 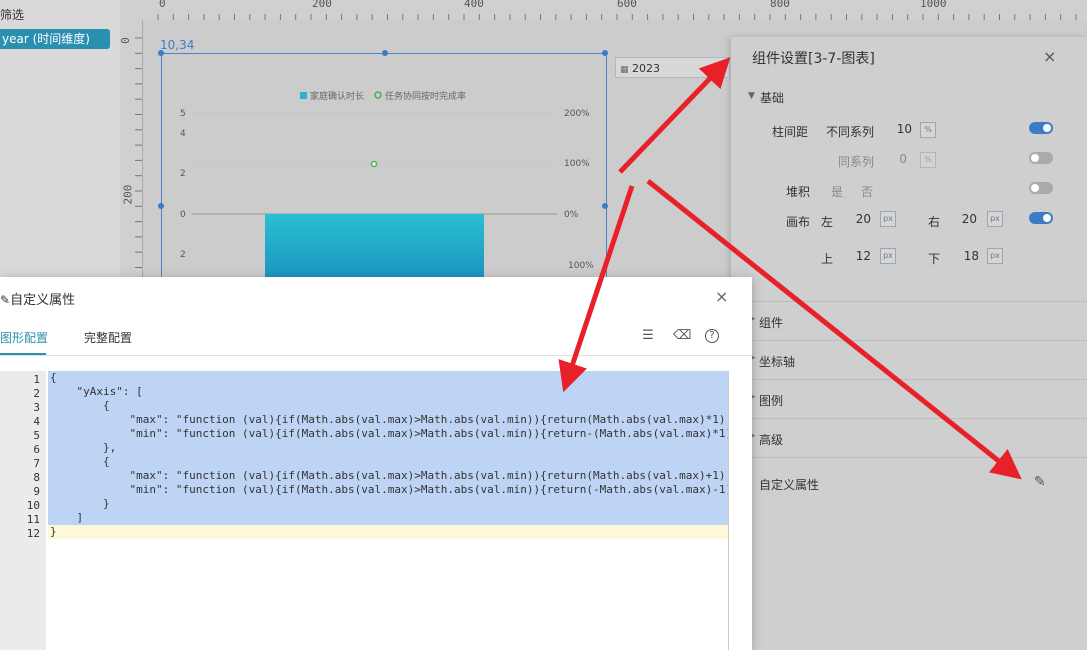 I want to click on line-number: 6, so click(x=36, y=449).